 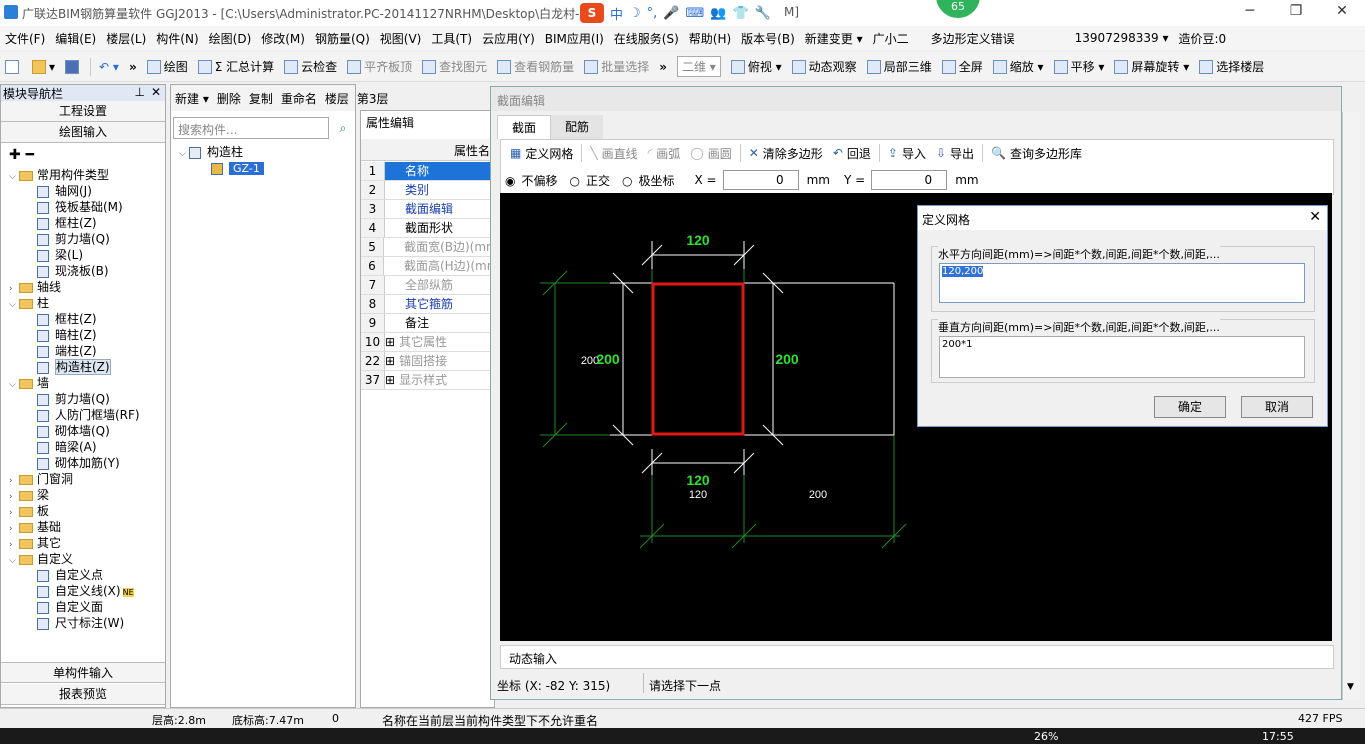 What do you see at coordinates (29, 495) in the screenshot?
I see `tree-item: › 梁` at bounding box center [29, 495].